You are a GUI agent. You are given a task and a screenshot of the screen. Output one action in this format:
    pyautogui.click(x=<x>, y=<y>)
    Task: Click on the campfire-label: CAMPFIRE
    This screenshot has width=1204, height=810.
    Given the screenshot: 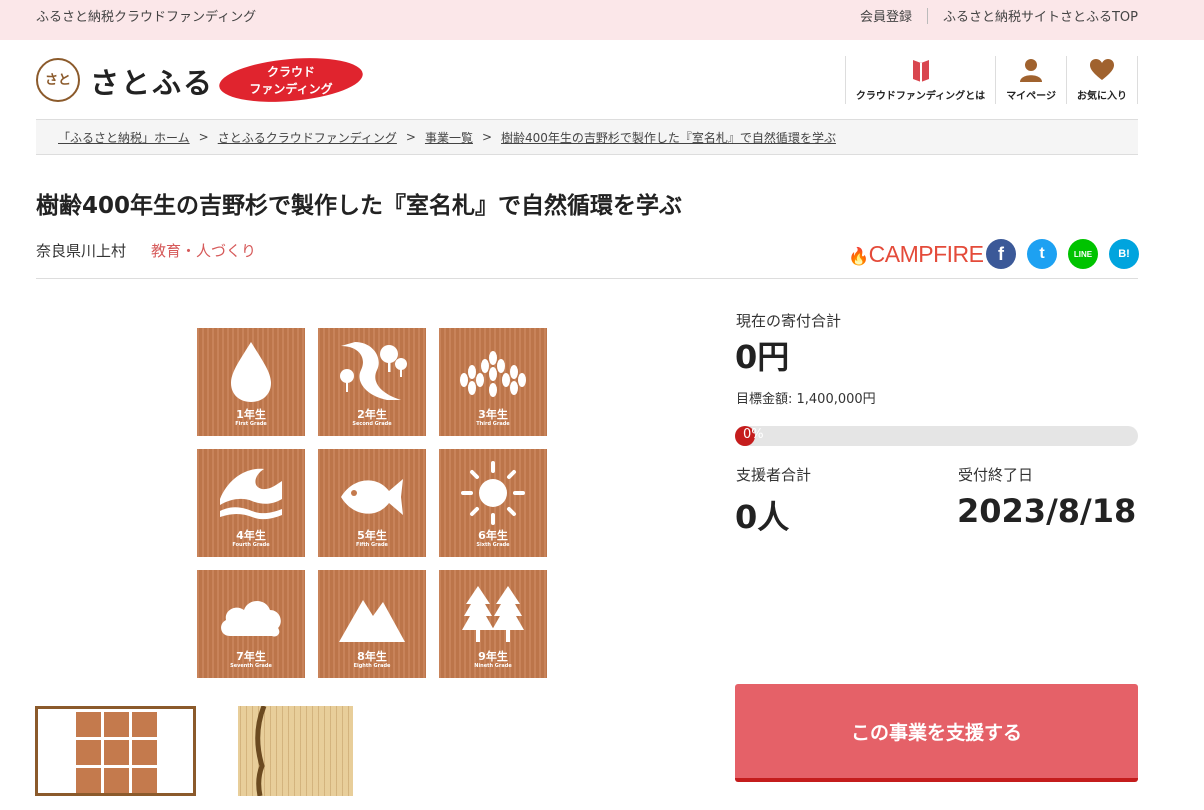 What is the action you would take?
    pyautogui.click(x=926, y=254)
    